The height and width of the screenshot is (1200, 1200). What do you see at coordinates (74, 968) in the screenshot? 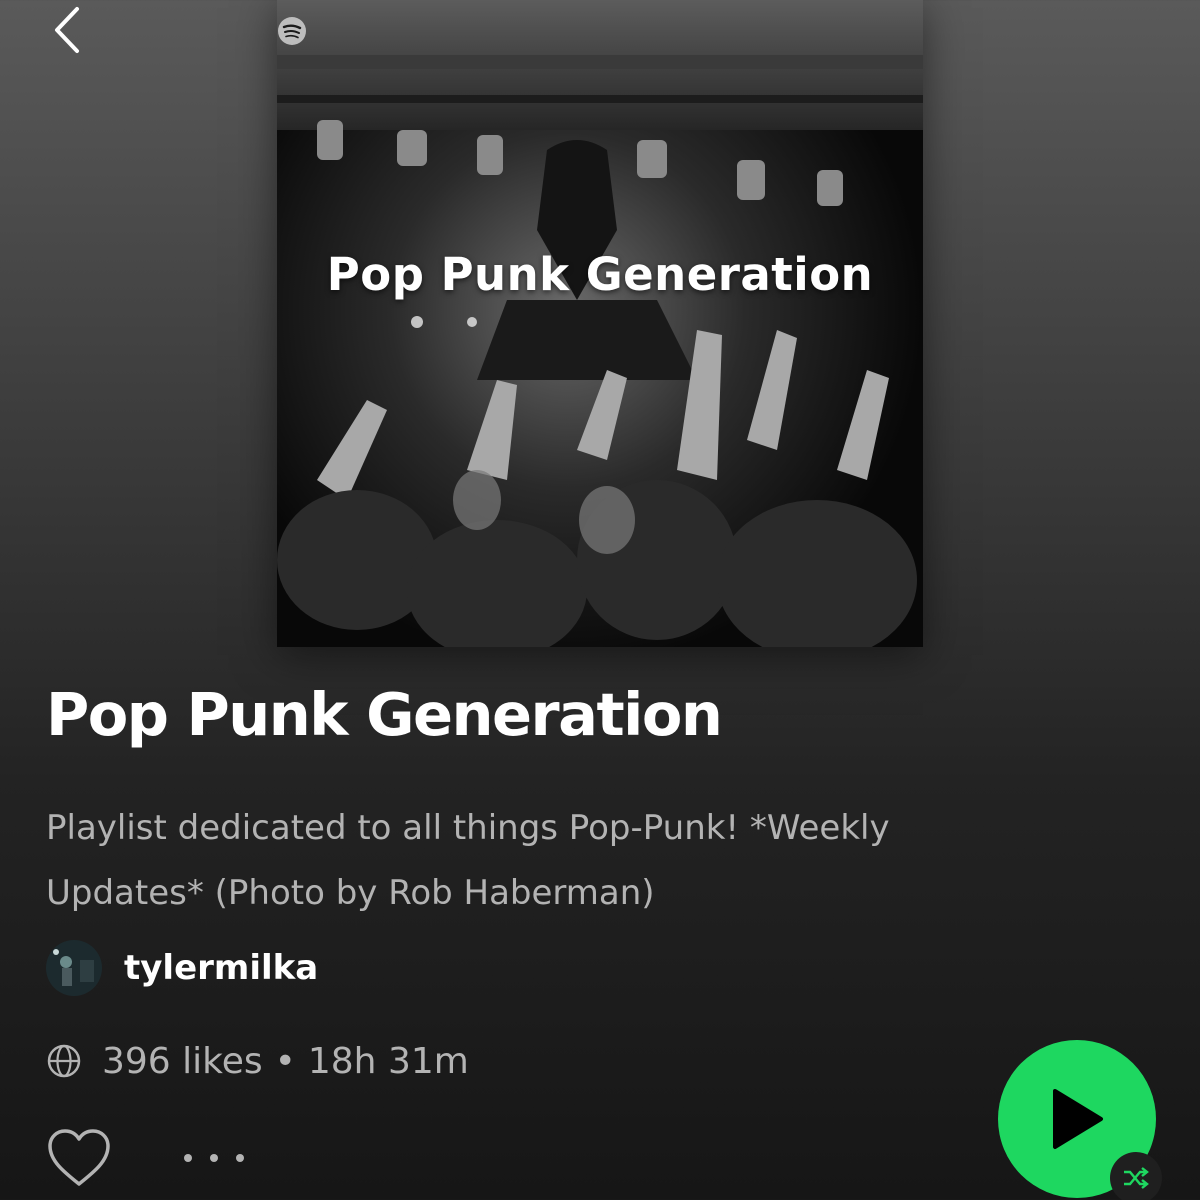
I see `avatar` at bounding box center [74, 968].